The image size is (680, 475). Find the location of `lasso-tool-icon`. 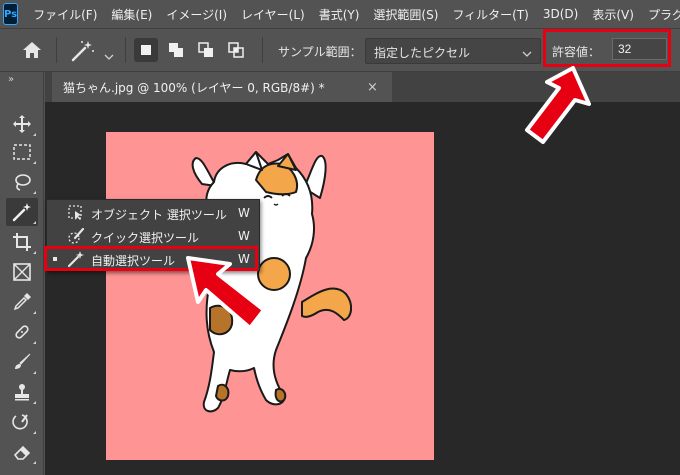

lasso-tool-icon is located at coordinates (22, 182).